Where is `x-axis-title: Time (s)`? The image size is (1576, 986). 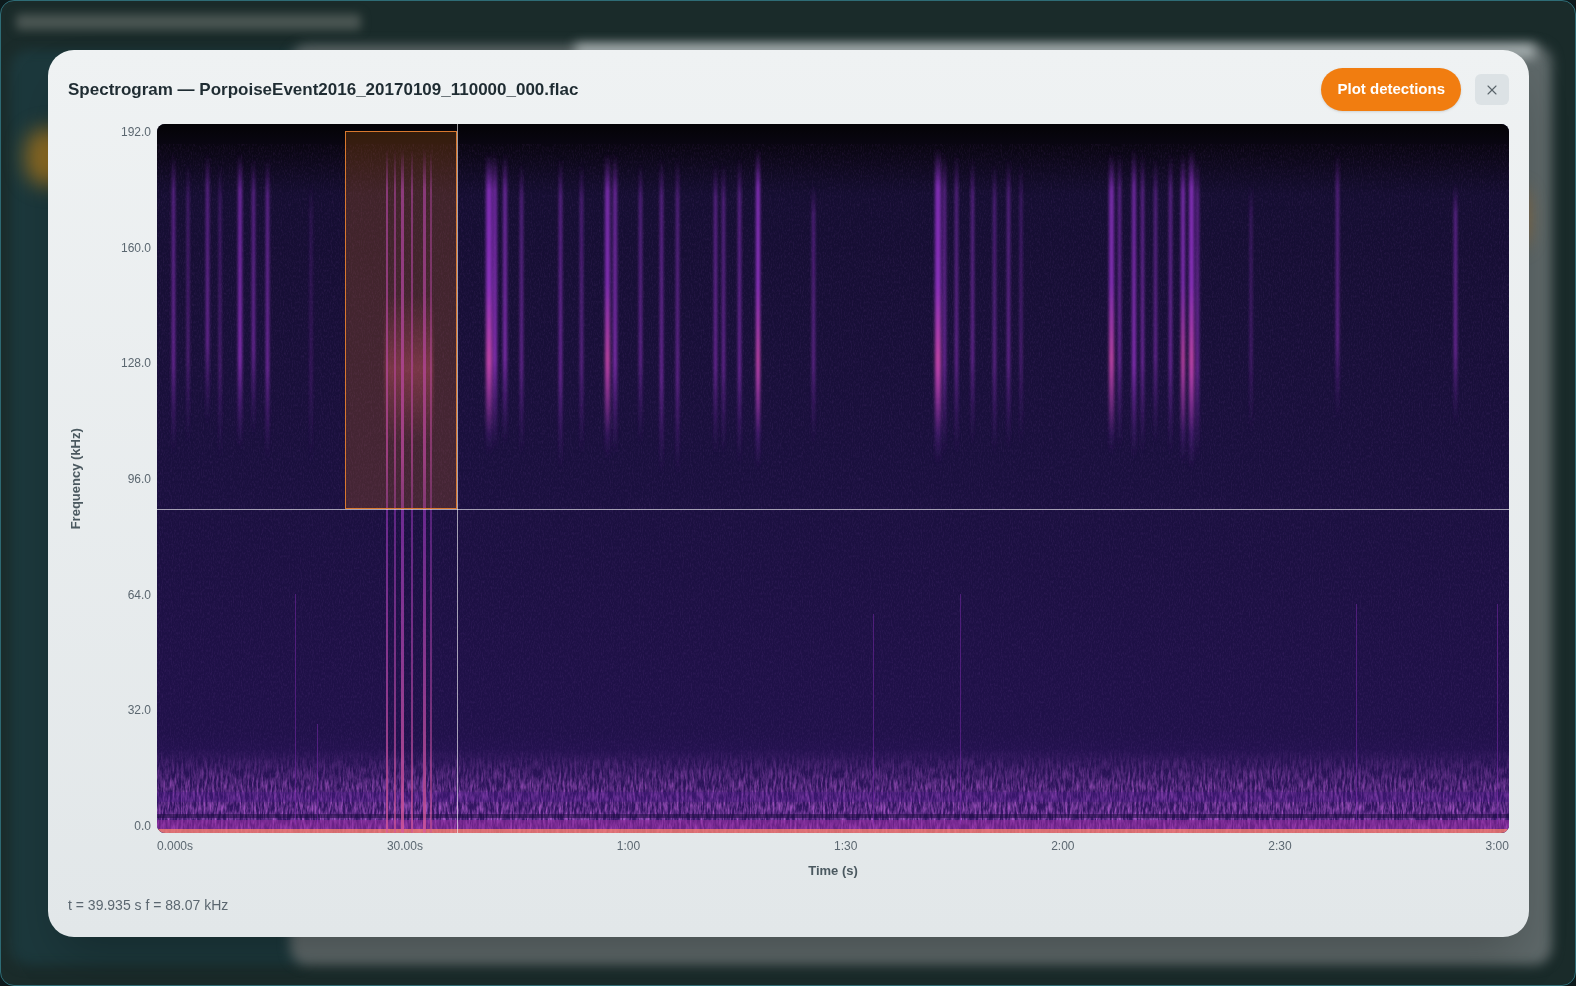
x-axis-title: Time (s) is located at coordinates (833, 871).